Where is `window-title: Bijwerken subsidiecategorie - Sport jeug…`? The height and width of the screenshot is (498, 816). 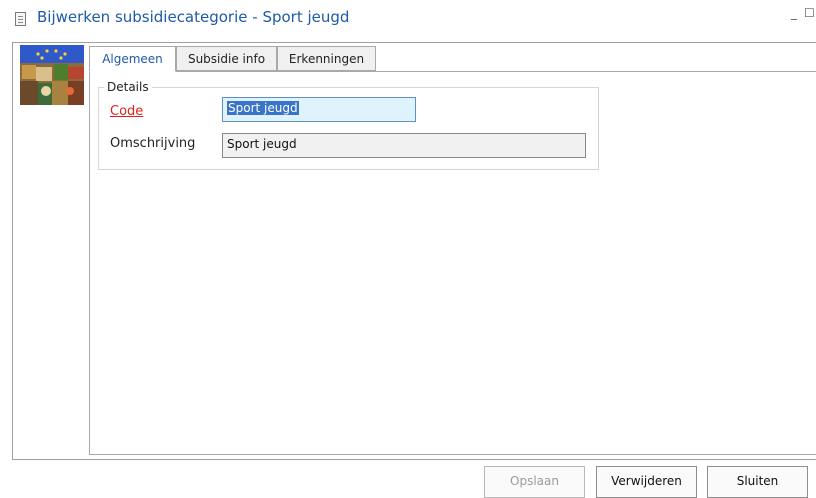 window-title: Bijwerken subsidiecategorie - Sport jeug… is located at coordinates (193, 17).